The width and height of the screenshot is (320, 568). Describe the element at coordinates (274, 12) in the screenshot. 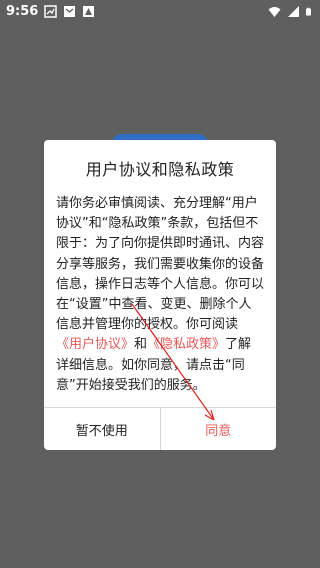

I see `wifi-icon` at that location.